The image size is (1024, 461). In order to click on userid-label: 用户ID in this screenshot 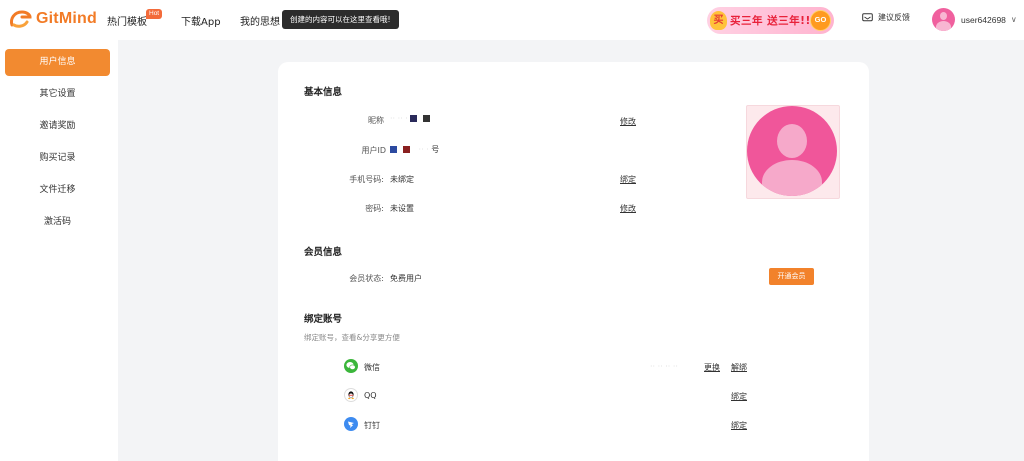, I will do `click(373, 150)`.